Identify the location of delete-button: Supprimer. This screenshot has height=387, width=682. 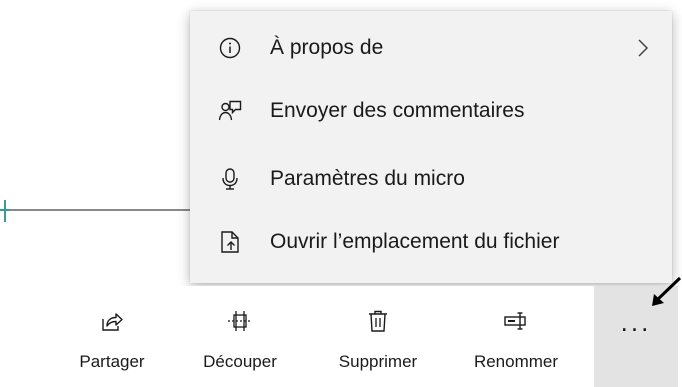
(378, 336).